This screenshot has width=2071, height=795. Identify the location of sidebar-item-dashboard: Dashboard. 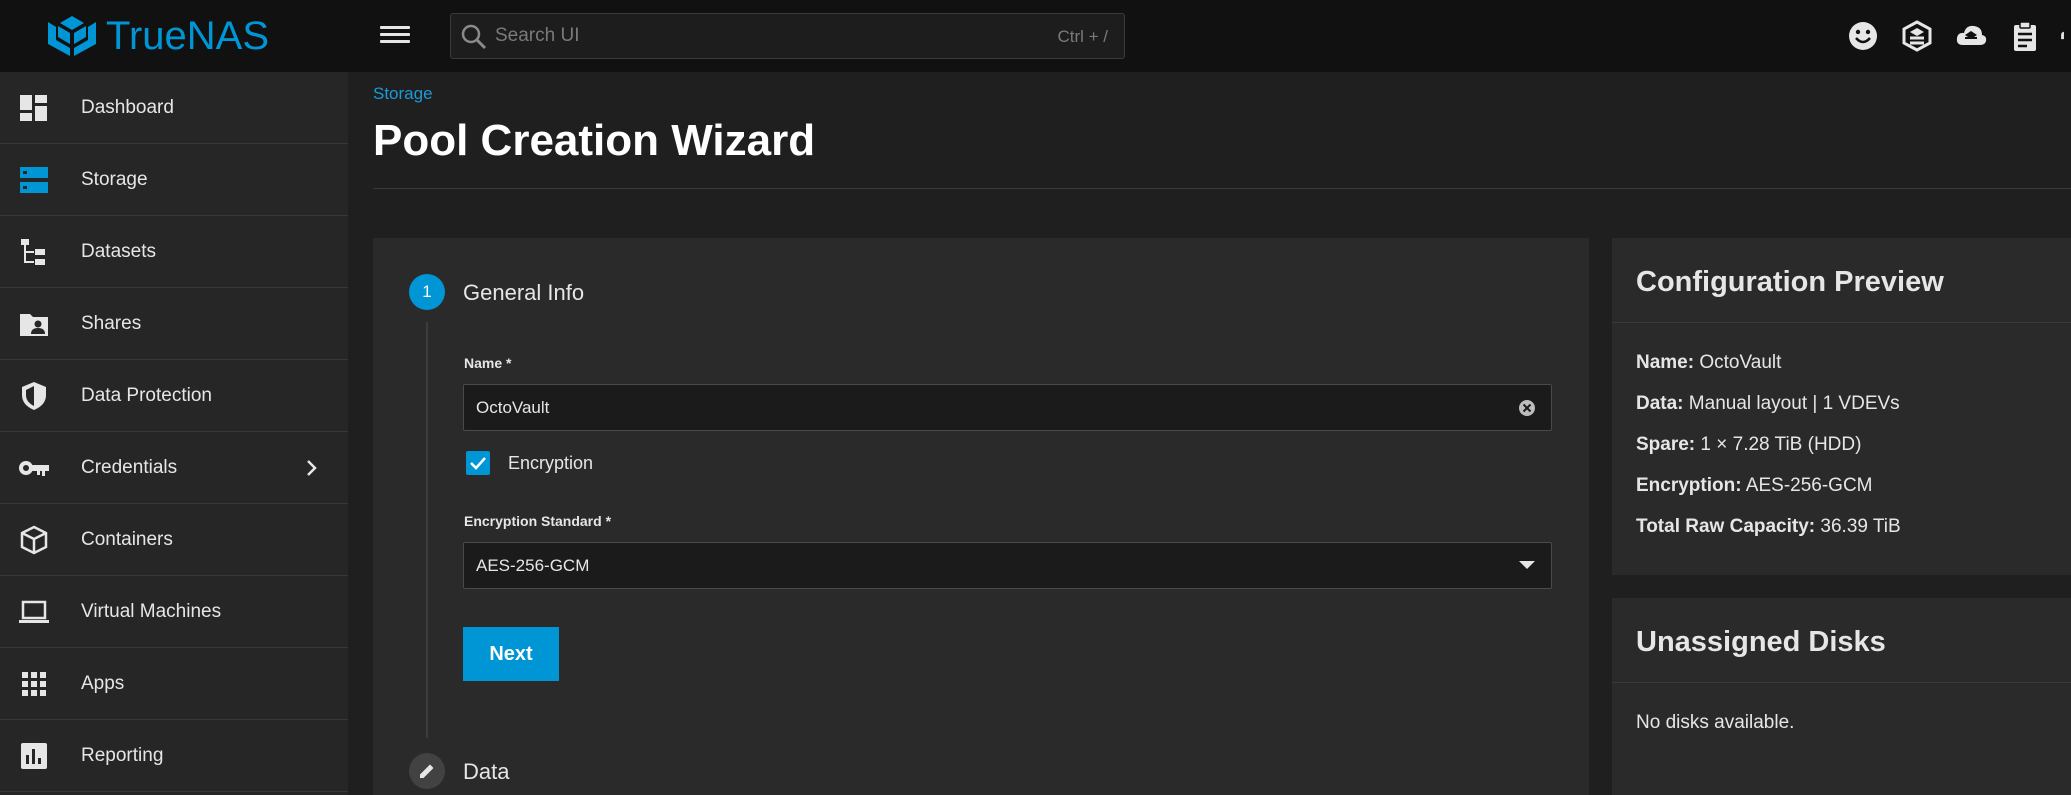
(174, 108).